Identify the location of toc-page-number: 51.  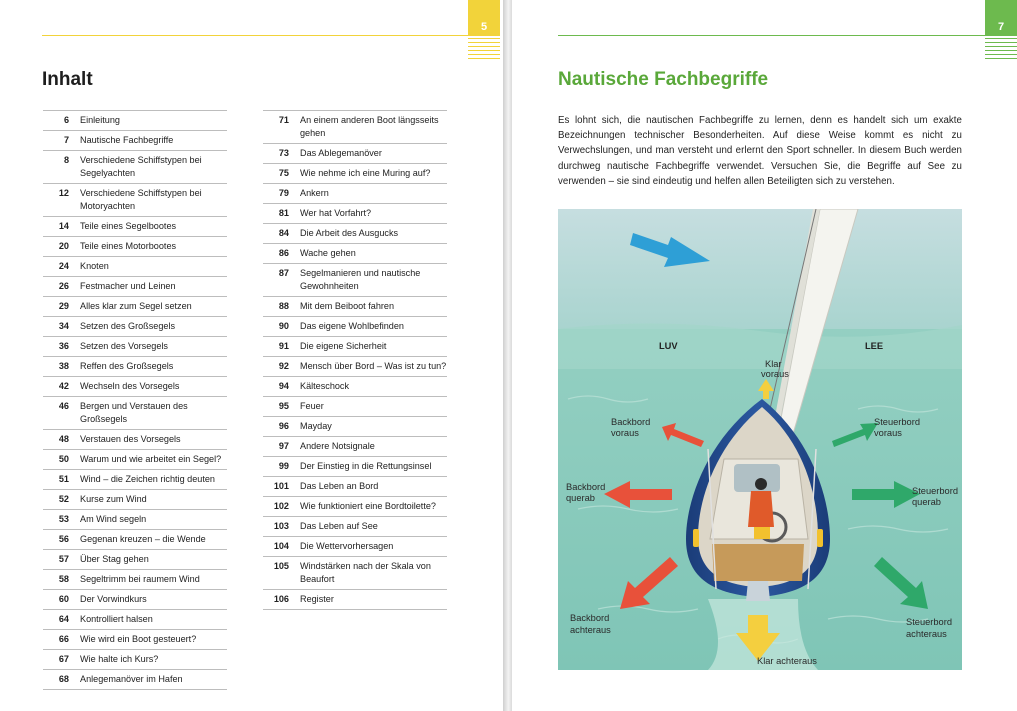
(63, 479).